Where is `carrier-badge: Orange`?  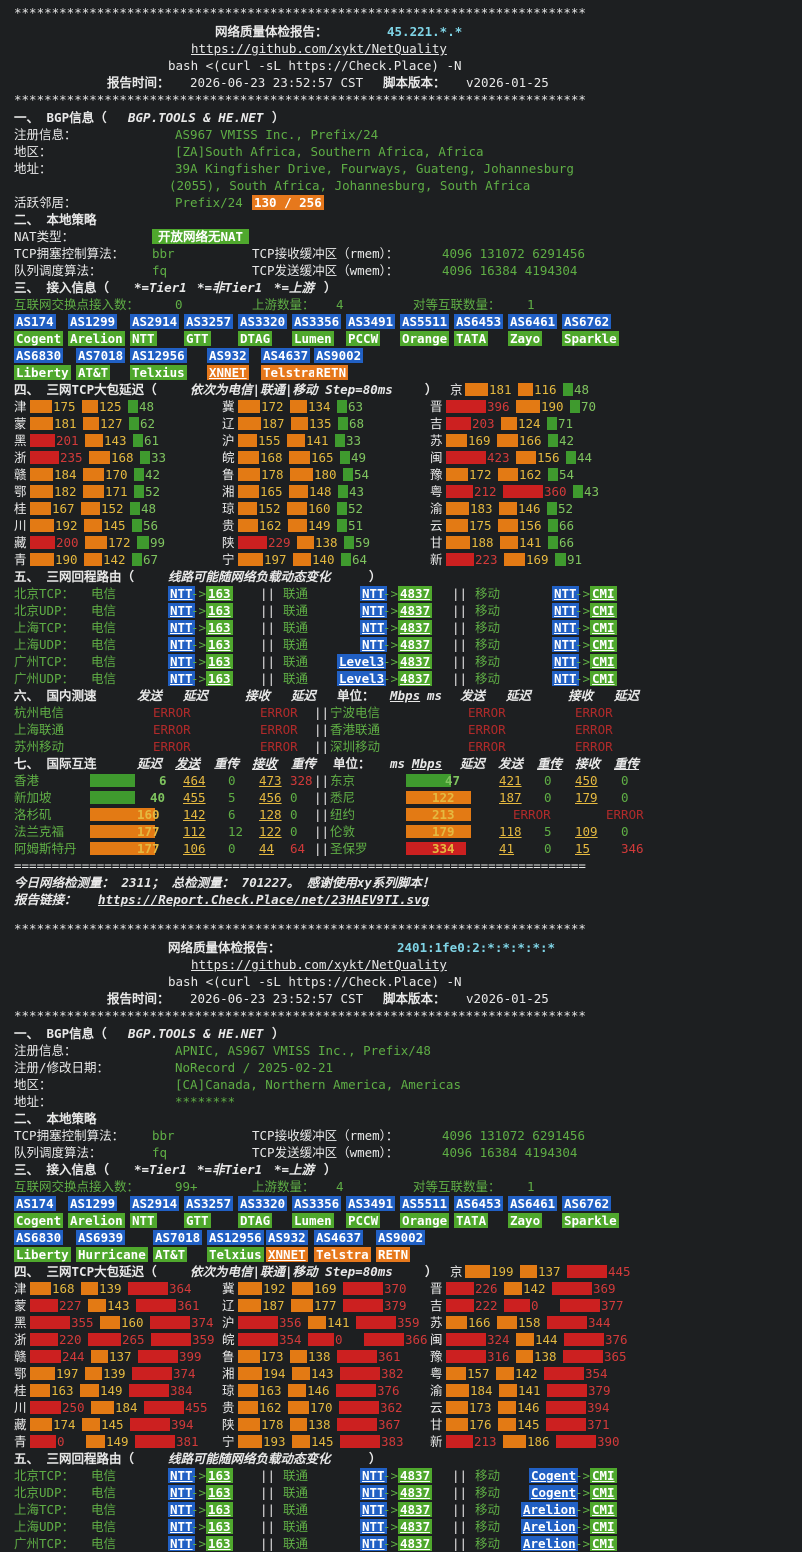 carrier-badge: Orange is located at coordinates (425, 1220).